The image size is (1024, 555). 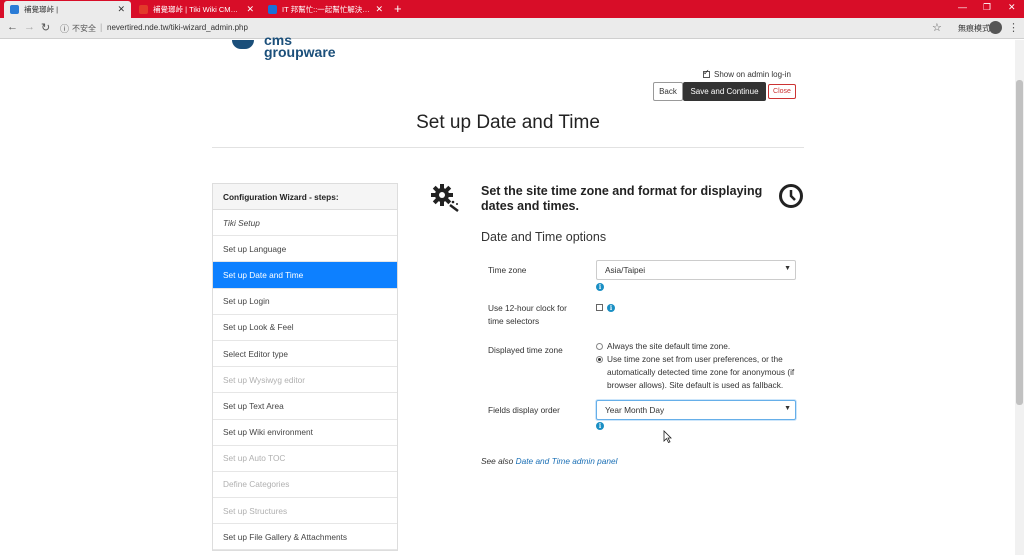 I want to click on bookmark-star-icon: ☆, so click(x=937, y=27).